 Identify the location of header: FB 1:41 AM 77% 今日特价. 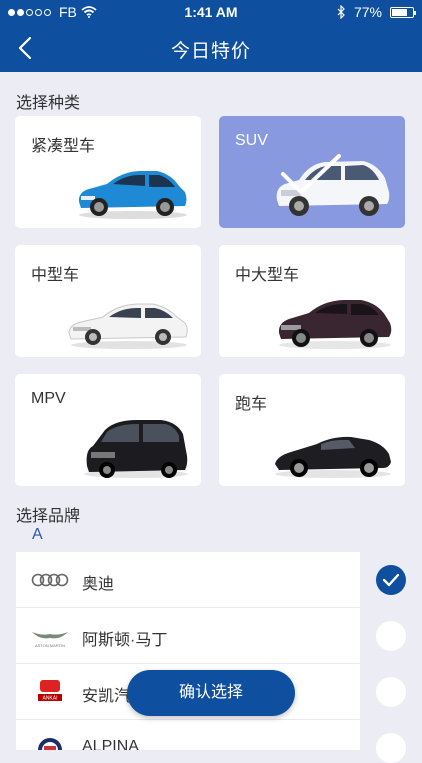
(211, 36).